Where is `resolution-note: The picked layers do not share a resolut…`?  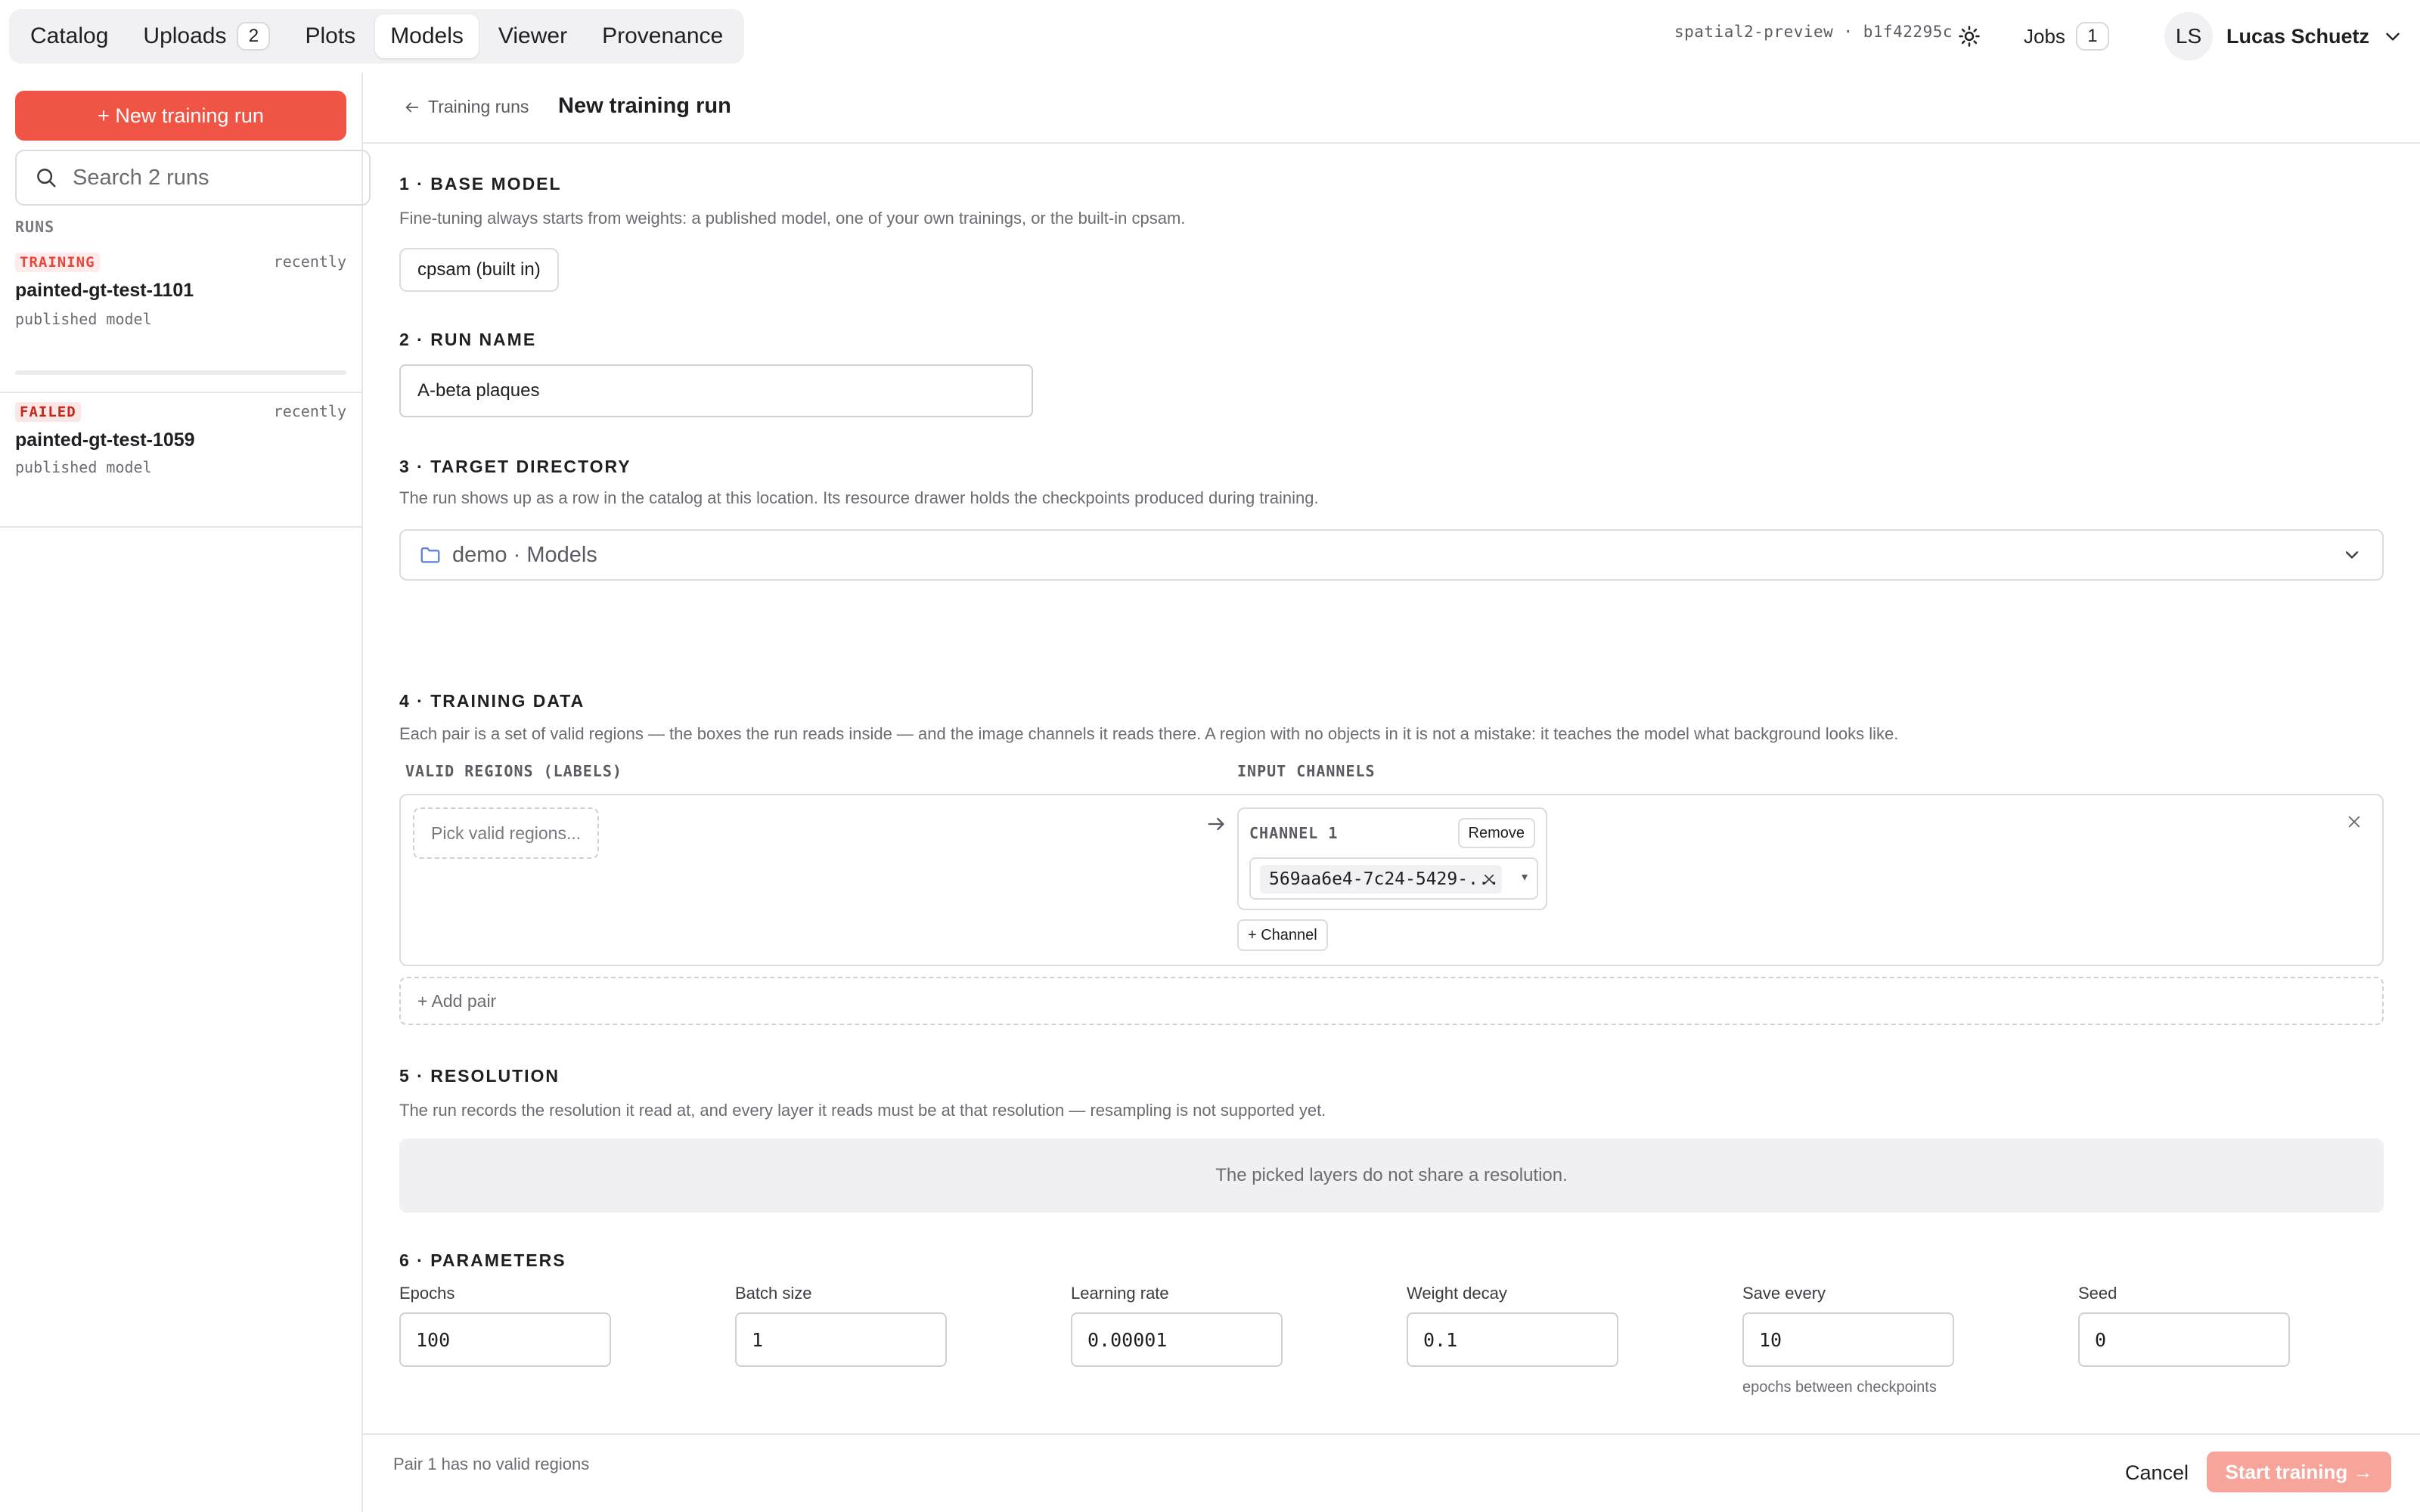 resolution-note: The picked layers do not share a resolut… is located at coordinates (1391, 1176).